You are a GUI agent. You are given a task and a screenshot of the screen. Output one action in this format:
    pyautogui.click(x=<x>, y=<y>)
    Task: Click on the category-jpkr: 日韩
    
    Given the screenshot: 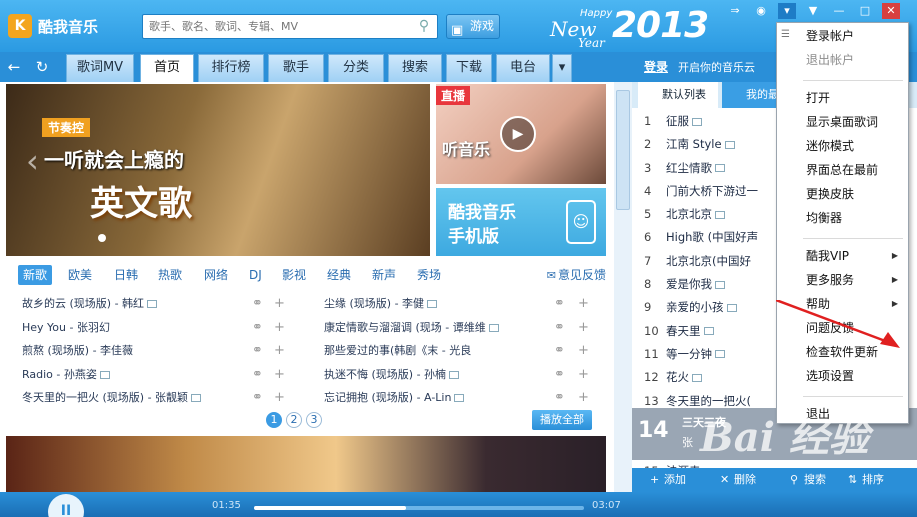 What is the action you would take?
    pyautogui.click(x=126, y=275)
    